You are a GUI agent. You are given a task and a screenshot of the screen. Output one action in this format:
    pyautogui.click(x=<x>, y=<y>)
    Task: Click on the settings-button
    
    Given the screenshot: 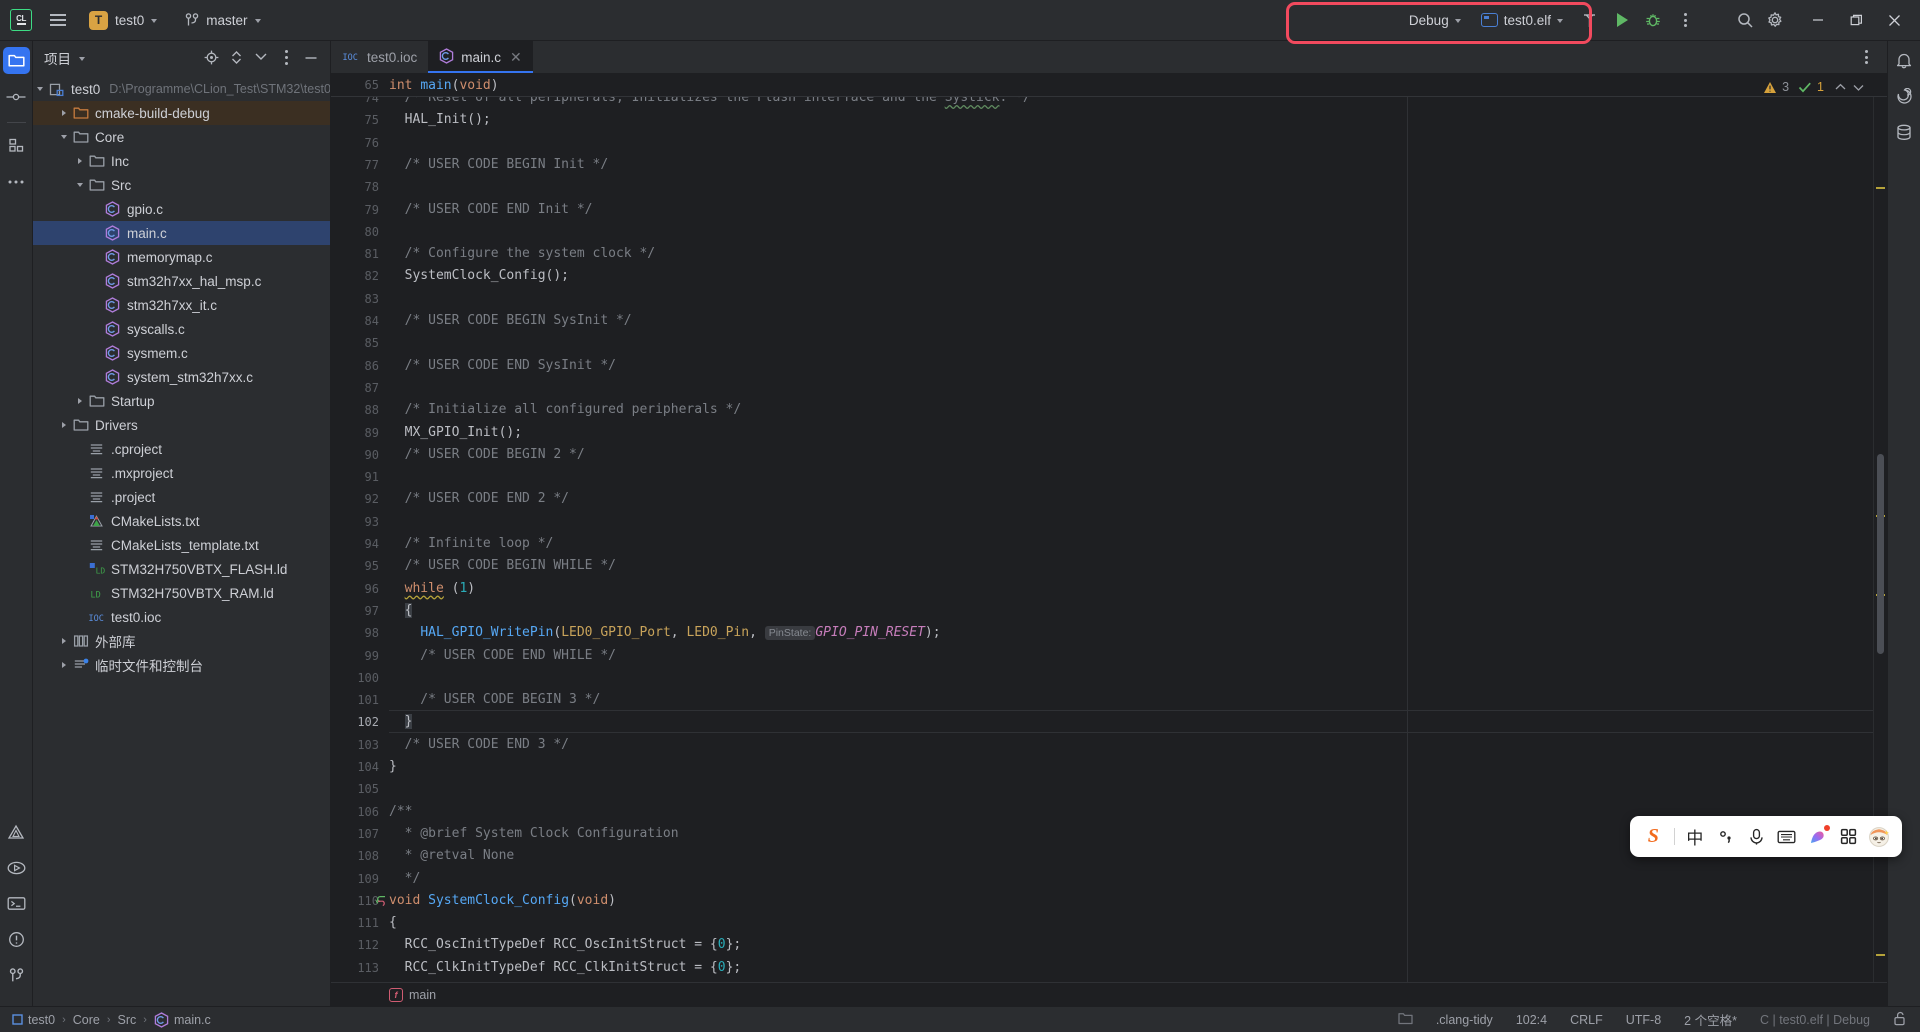 What is the action you would take?
    pyautogui.click(x=1775, y=20)
    